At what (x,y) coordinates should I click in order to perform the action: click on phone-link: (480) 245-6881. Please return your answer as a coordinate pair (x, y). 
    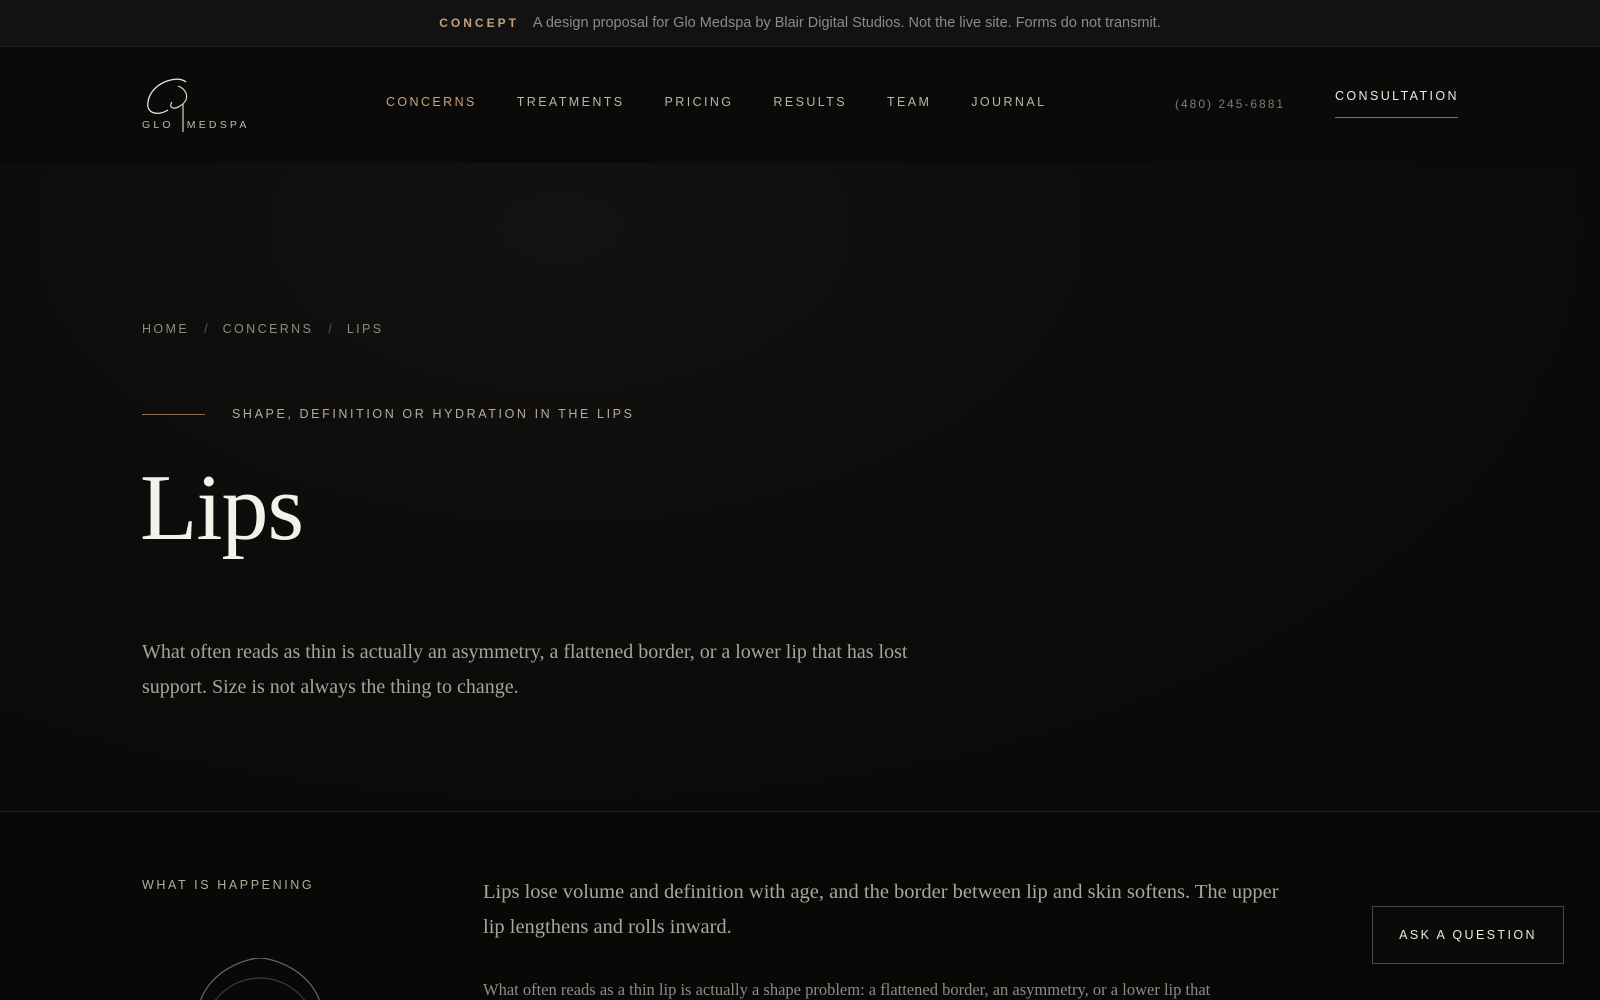
    Looking at the image, I should click on (1230, 104).